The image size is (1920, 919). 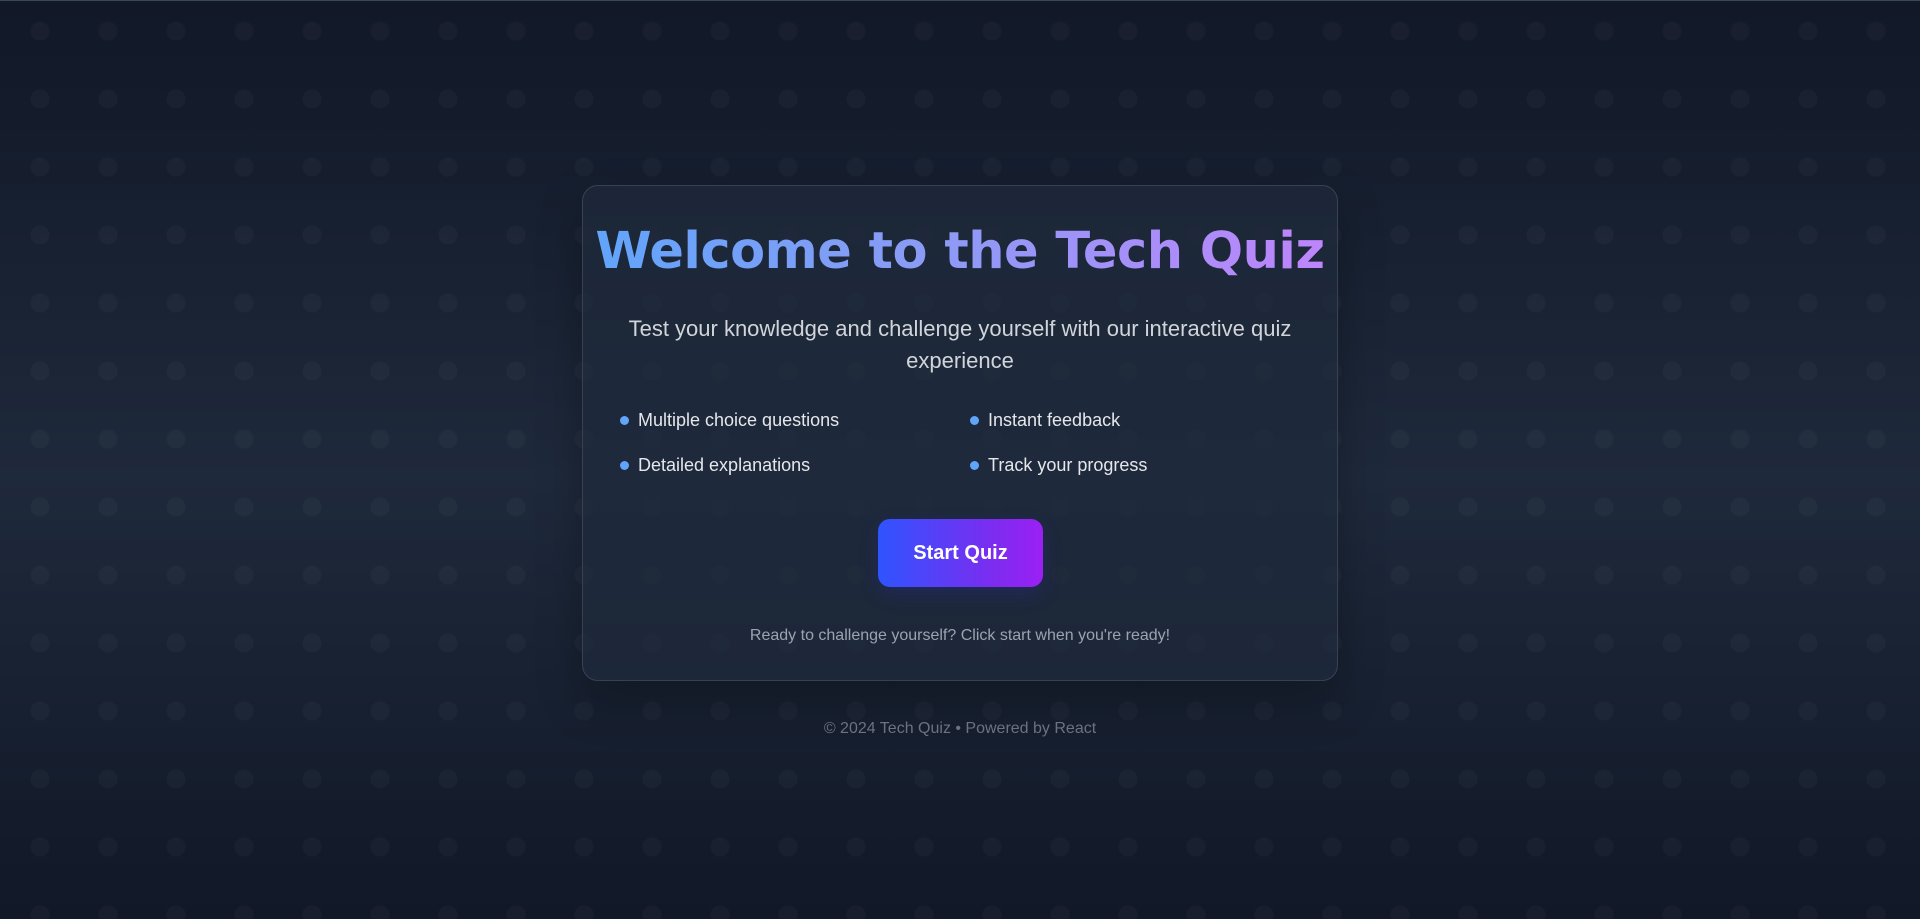 What do you see at coordinates (960, 553) in the screenshot?
I see `start-quiz-button: Start Quiz` at bounding box center [960, 553].